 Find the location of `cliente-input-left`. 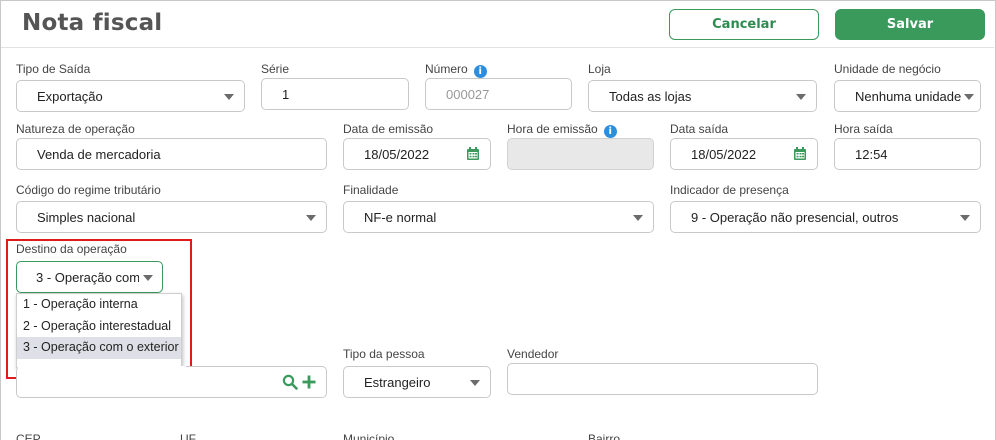

cliente-input-left is located at coordinates (101, 382).